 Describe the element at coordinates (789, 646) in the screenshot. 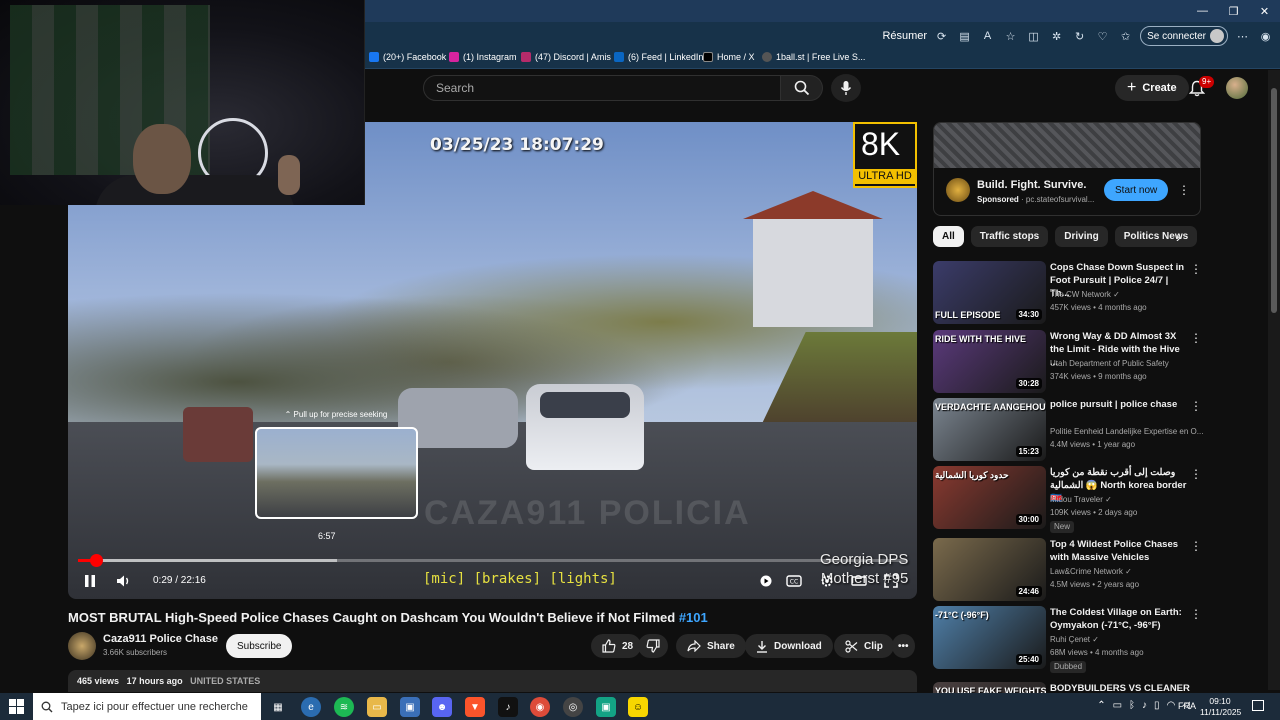

I see `download-button: Download` at that location.